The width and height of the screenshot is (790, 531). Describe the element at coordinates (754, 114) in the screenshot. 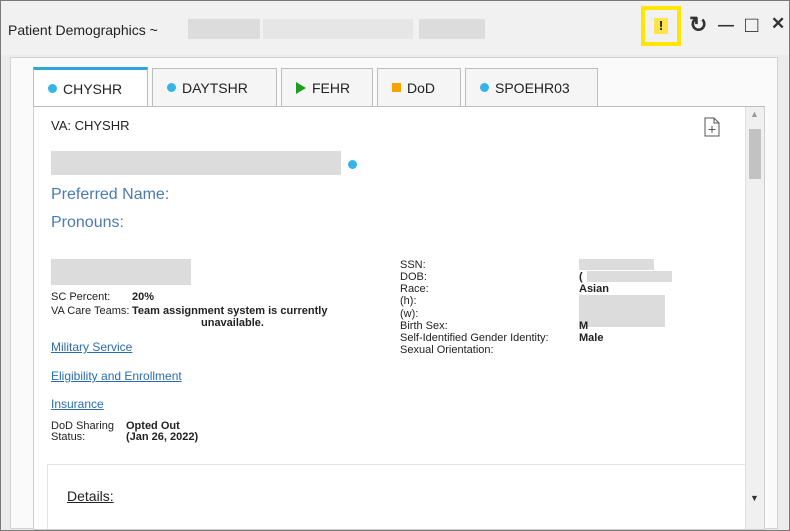

I see `scroll-up-arrow-icon: ▲` at that location.